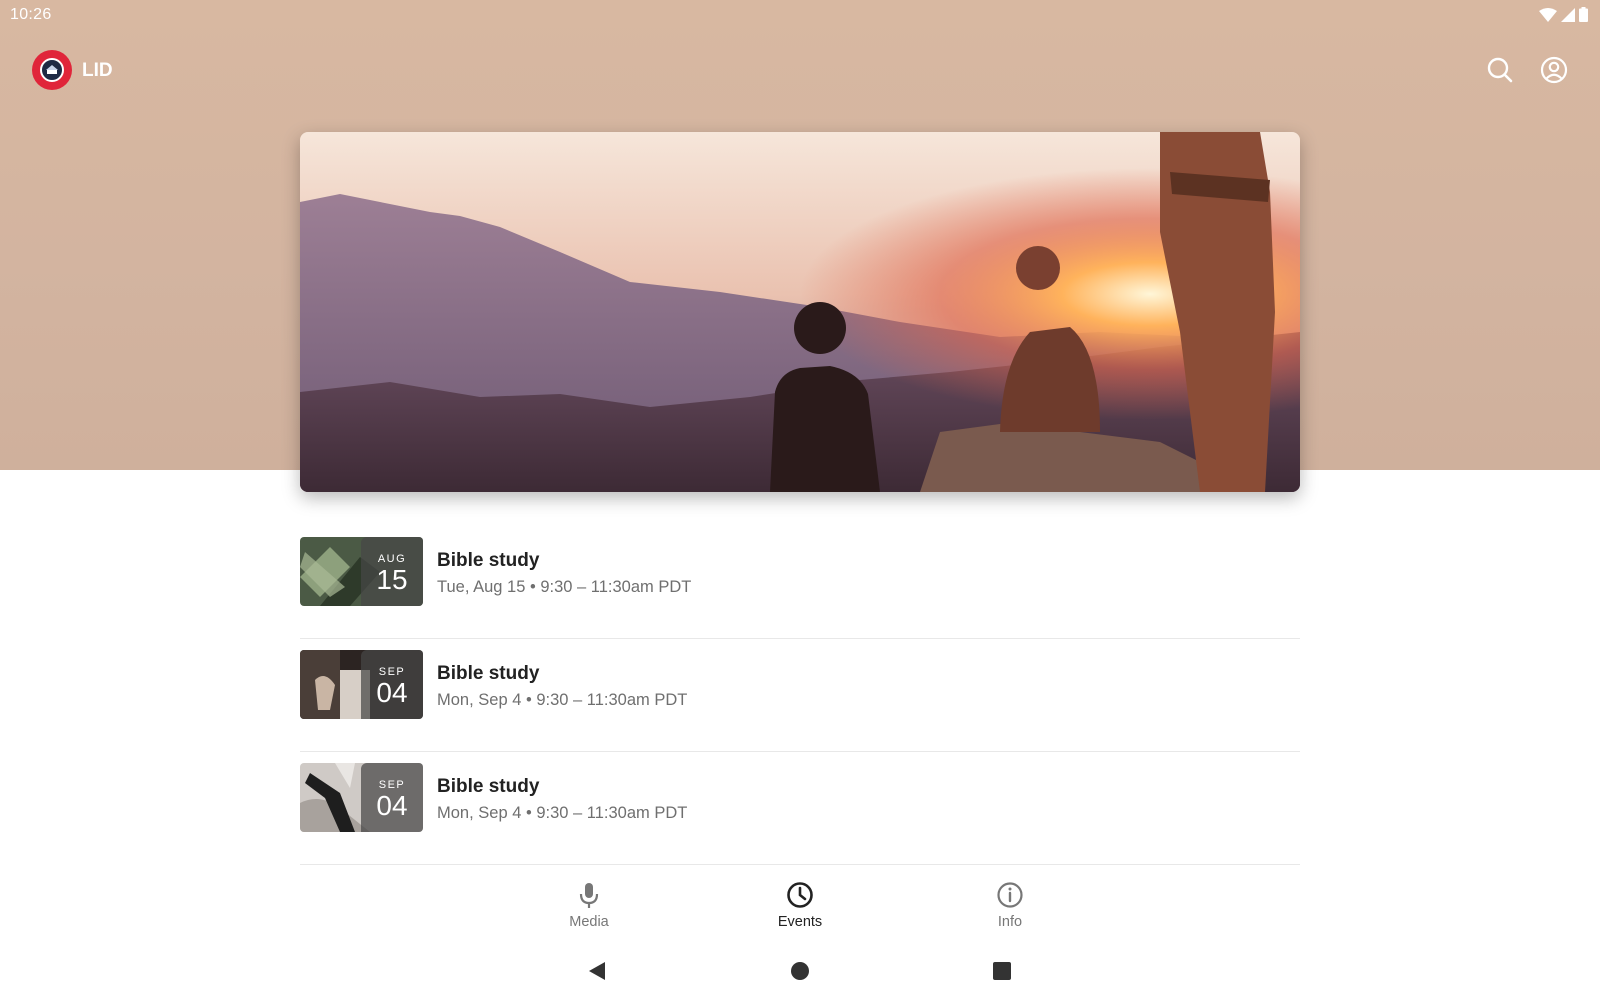  I want to click on event-datetime: Tue, Aug 15 • 9:30 – 11:30am PDT, so click(564, 587).